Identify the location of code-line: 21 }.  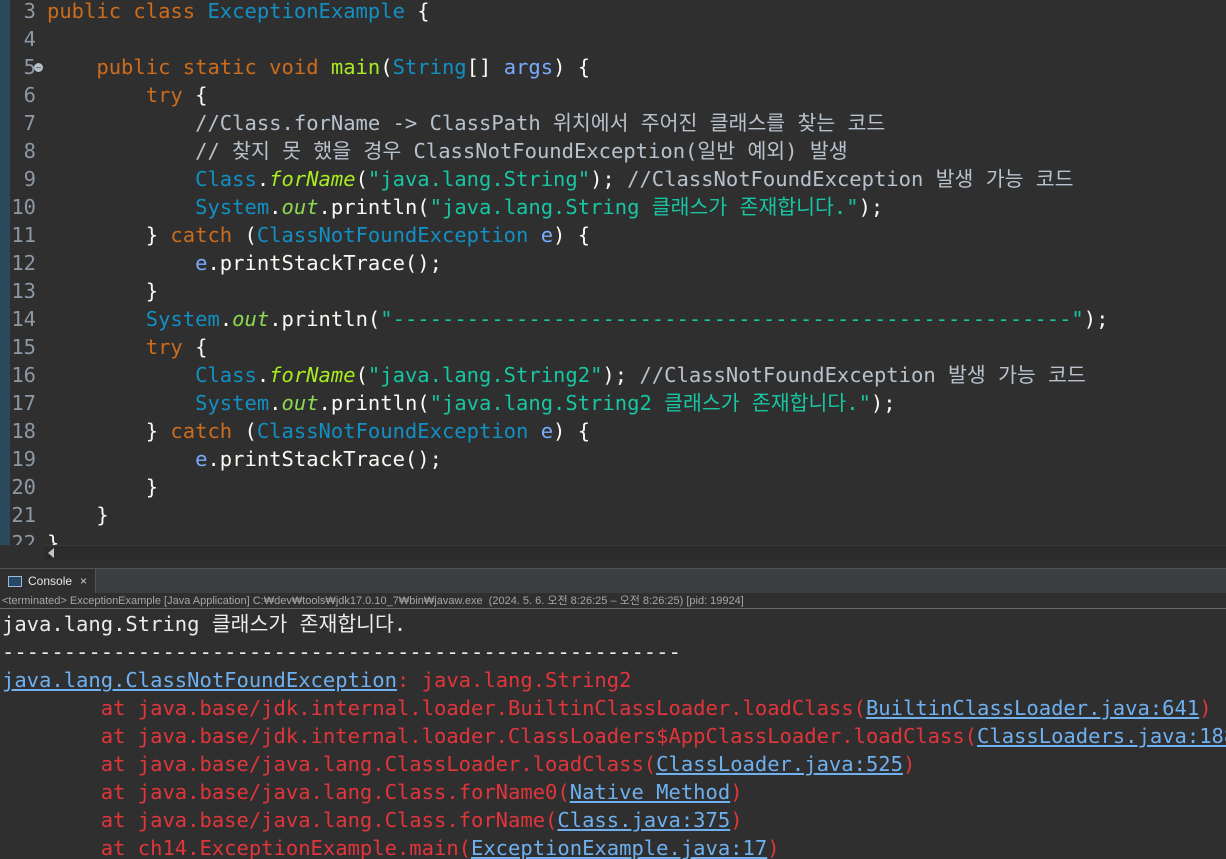
(54, 515).